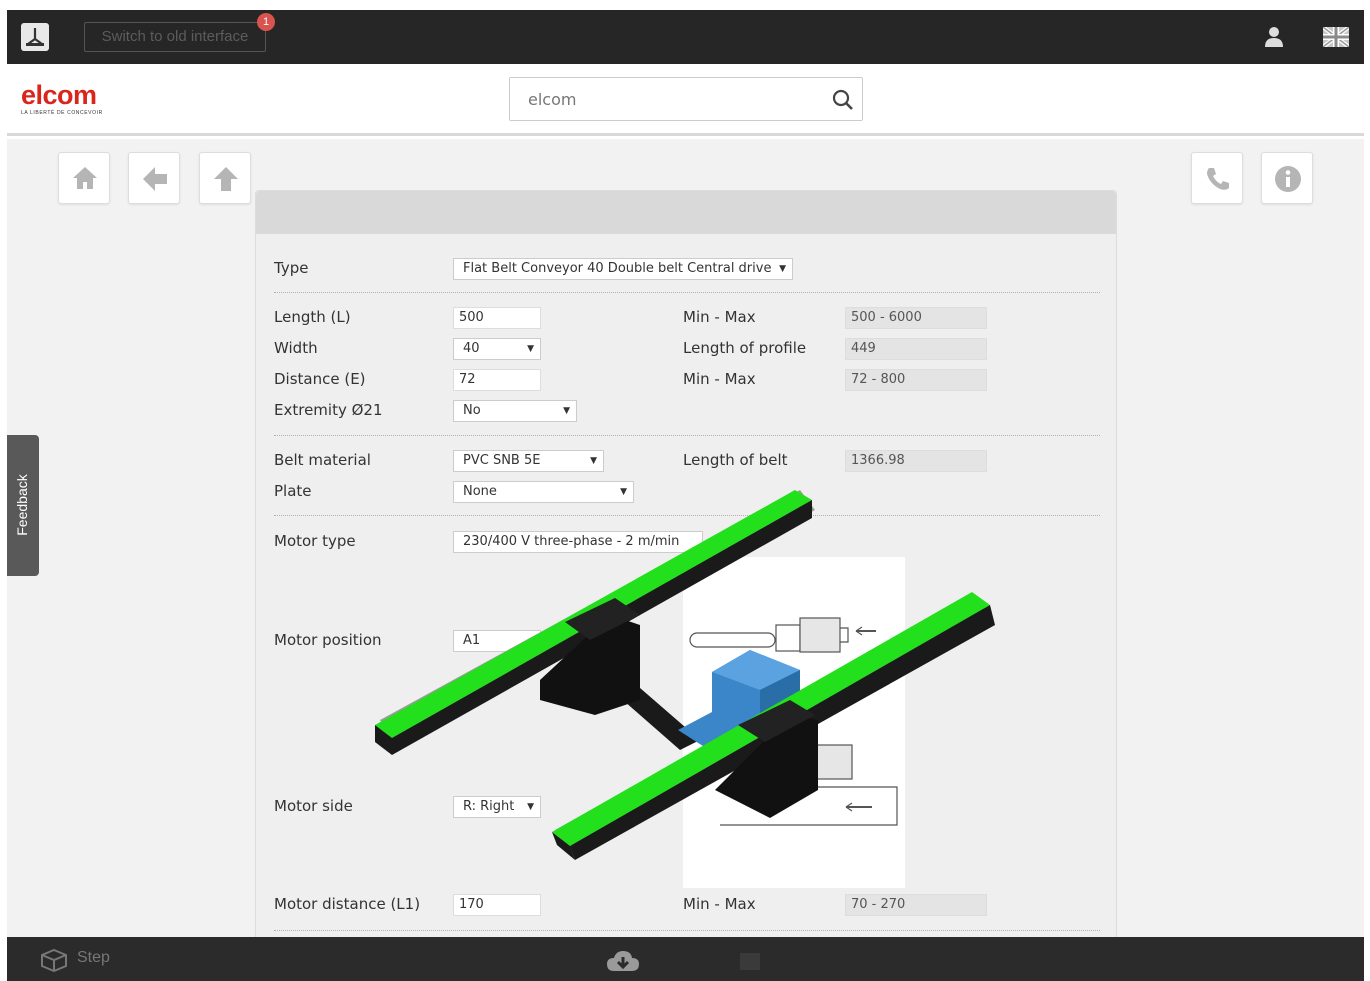 The height and width of the screenshot is (981, 1370). I want to click on uk-flag-icon, so click(1336, 37).